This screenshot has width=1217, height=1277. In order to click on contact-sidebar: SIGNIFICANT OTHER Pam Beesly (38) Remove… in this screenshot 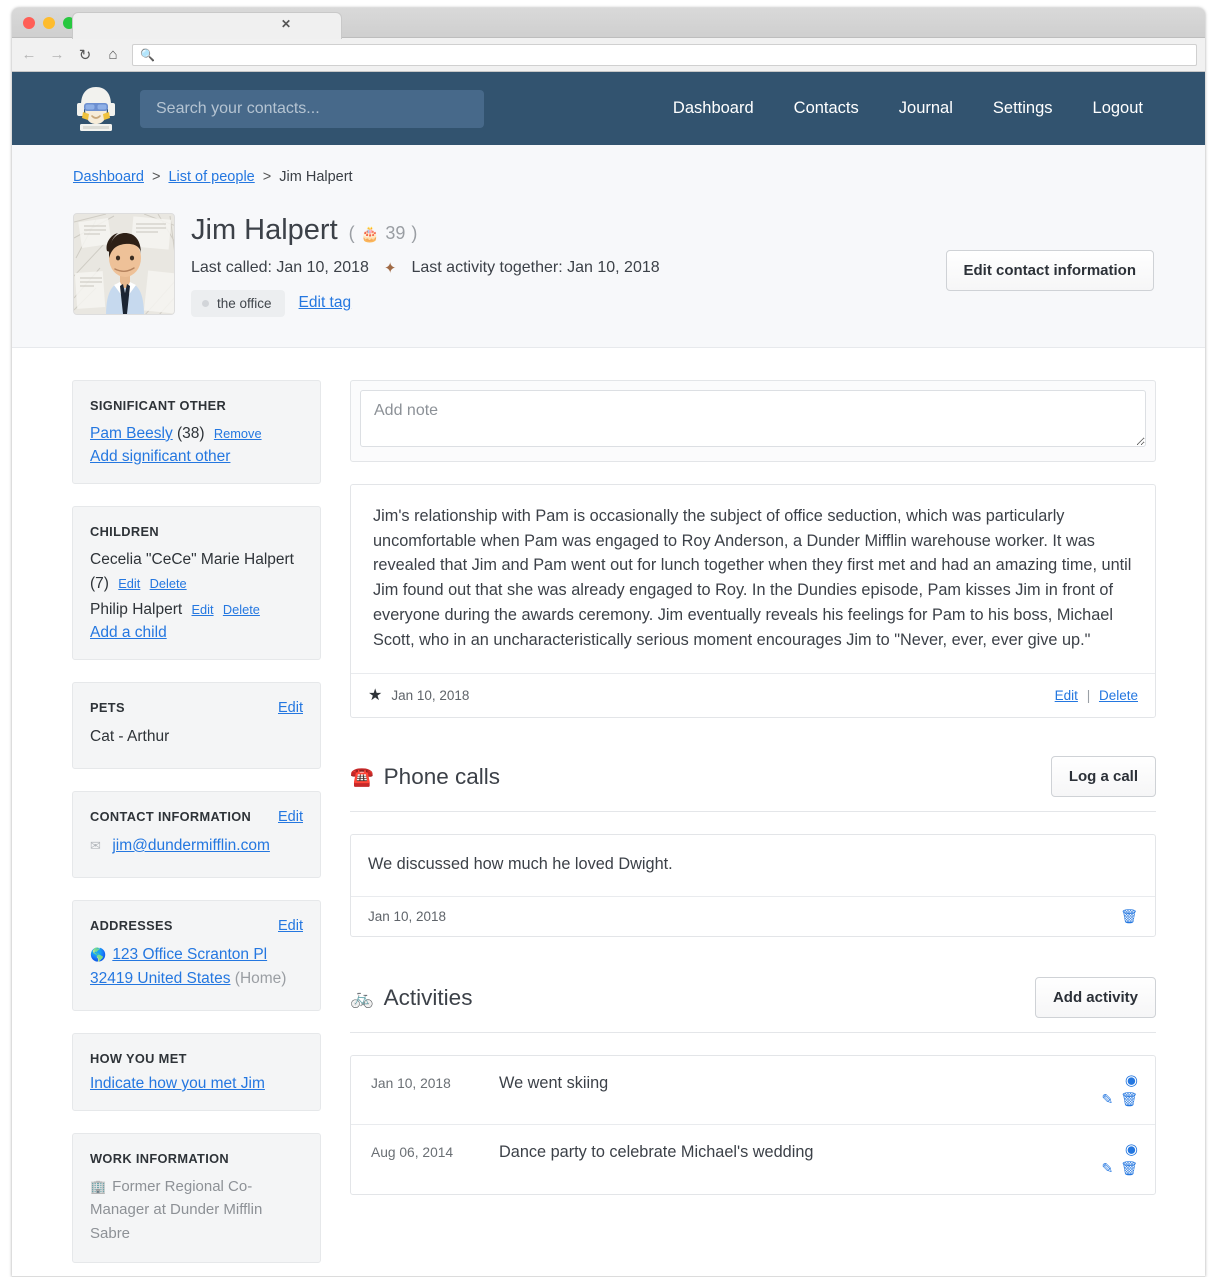, I will do `click(196, 827)`.